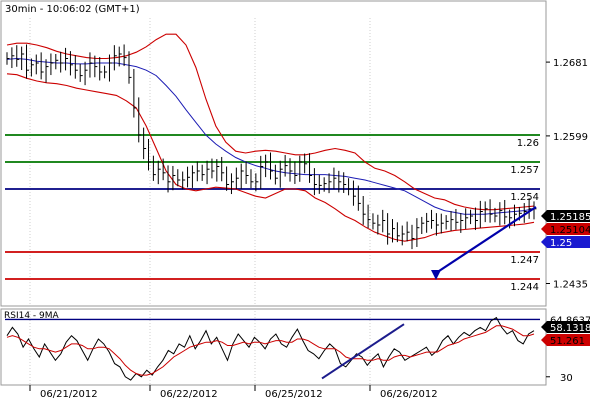  Describe the element at coordinates (524, 287) in the screenshot. I see `level-label: 1.244` at that location.